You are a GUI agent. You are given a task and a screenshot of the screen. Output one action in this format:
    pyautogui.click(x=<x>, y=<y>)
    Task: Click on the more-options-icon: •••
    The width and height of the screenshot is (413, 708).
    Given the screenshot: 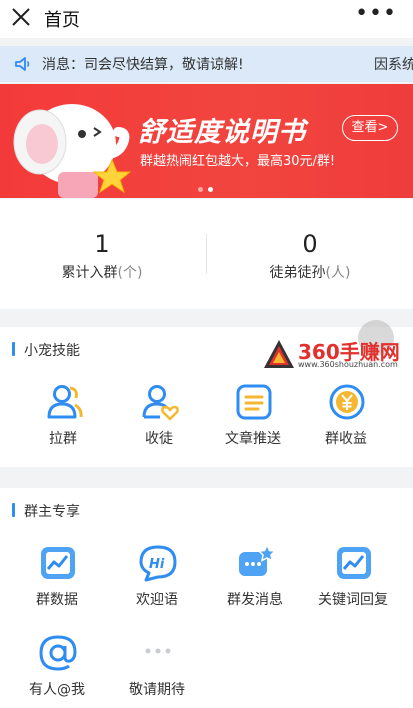 What is the action you would take?
    pyautogui.click(x=376, y=14)
    